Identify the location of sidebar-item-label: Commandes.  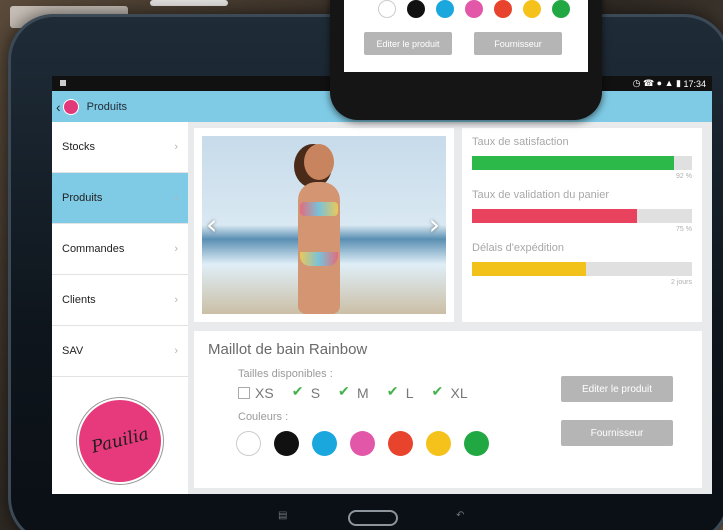
(93, 249).